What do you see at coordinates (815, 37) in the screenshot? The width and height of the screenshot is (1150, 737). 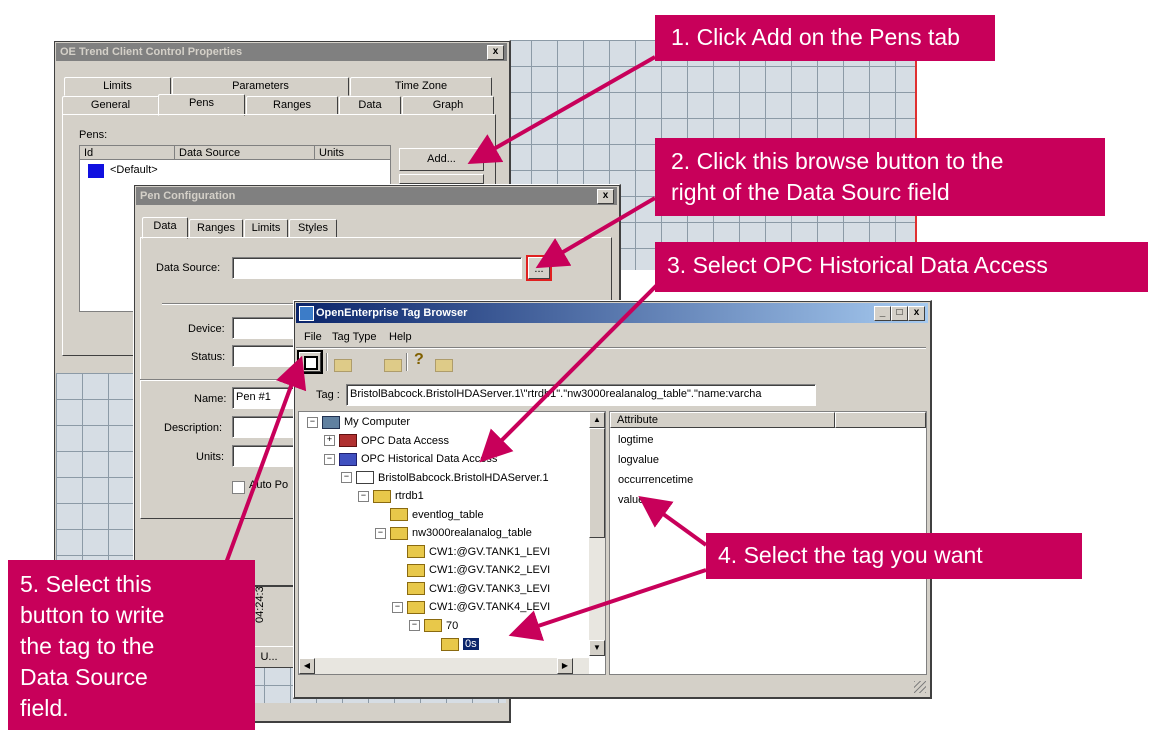 I see `callout-step-1-text: 1. Click Add on the Pens tab` at bounding box center [815, 37].